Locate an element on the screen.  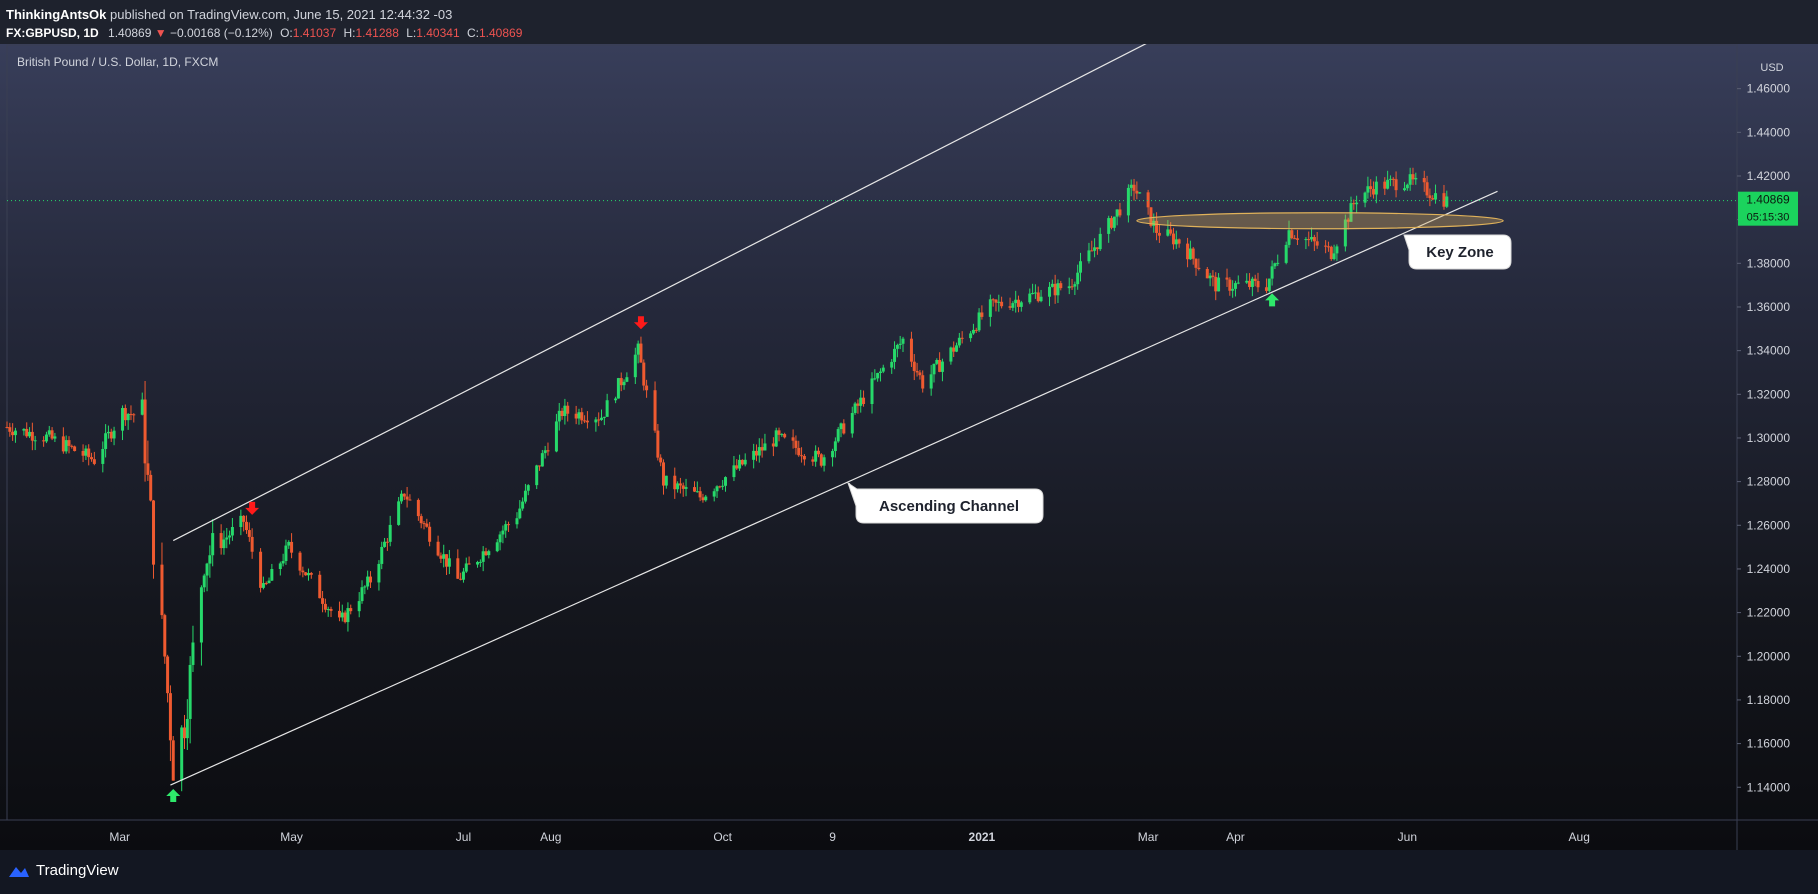
time-axis: Mar May Jul Aug Oct 9 2021 Mar Apr Jun Aug is located at coordinates (849, 837).